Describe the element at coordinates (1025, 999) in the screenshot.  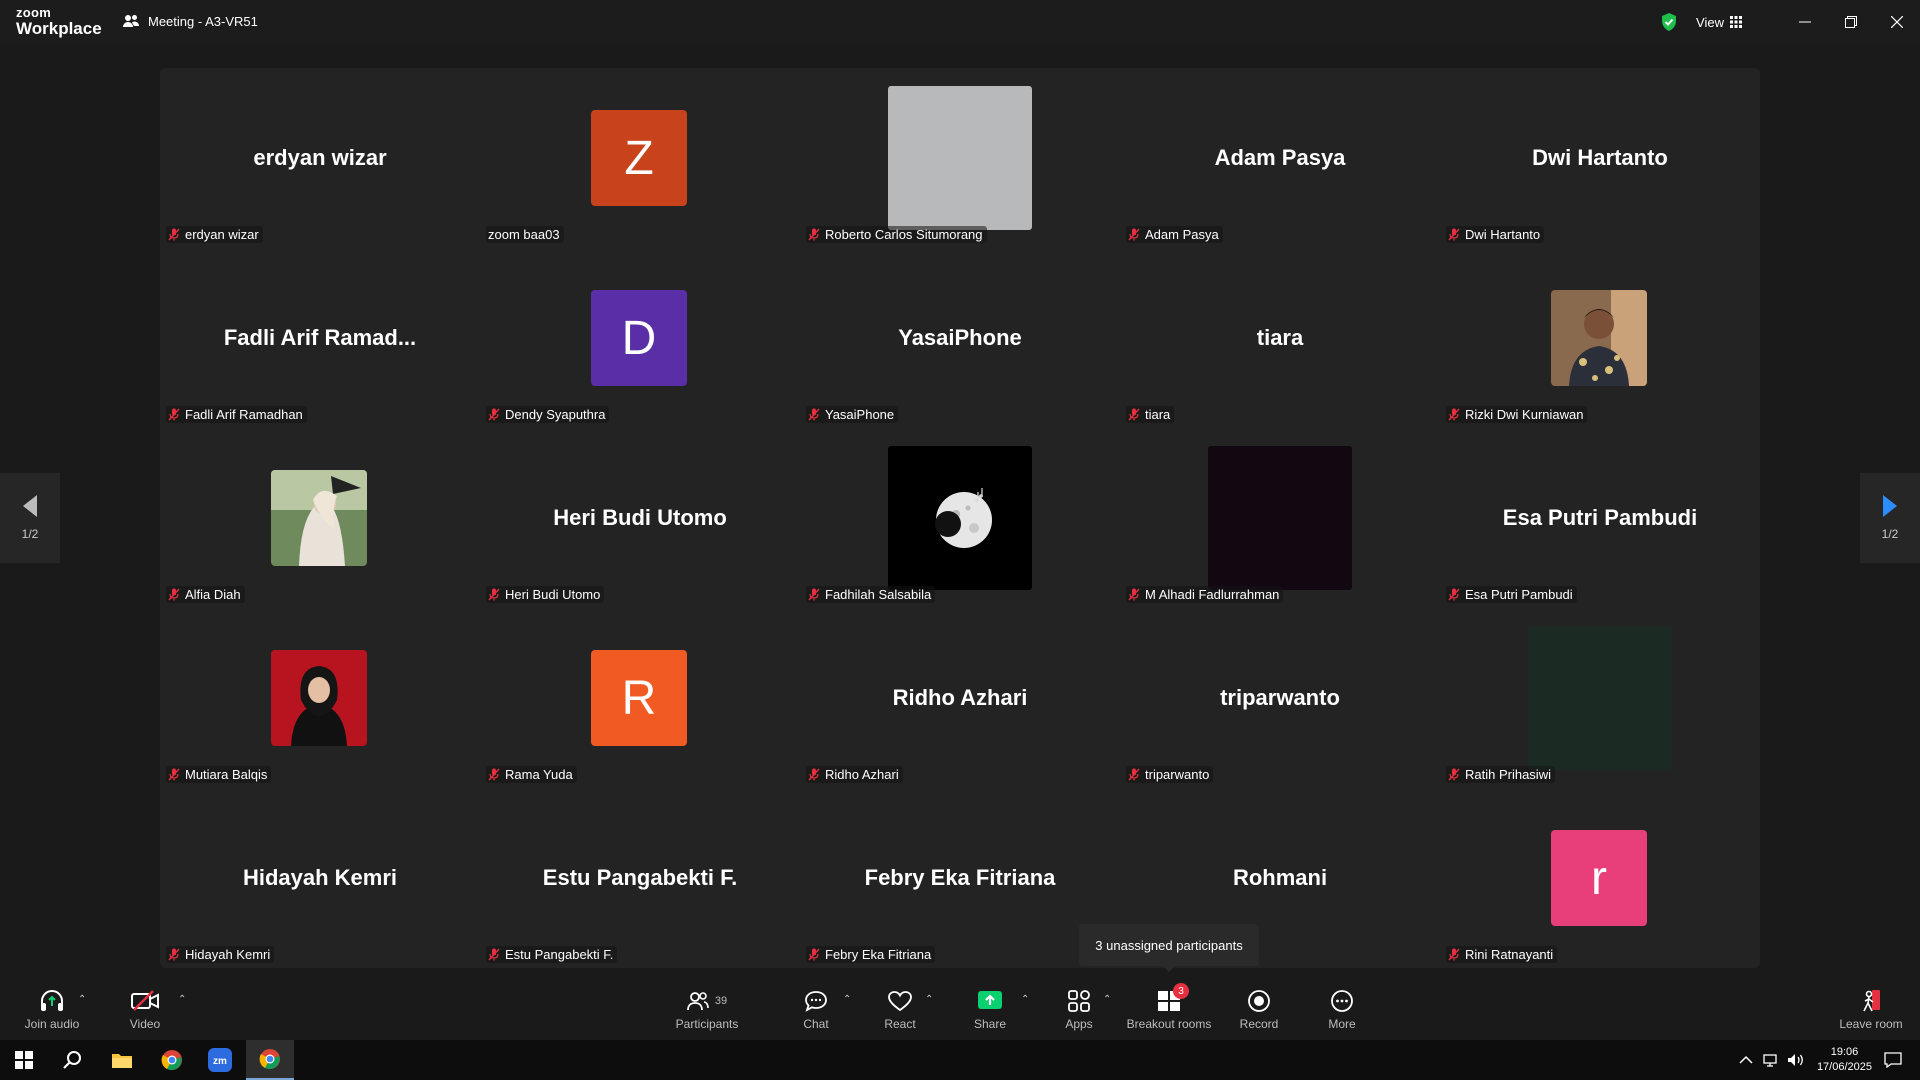
I see `share-options-caret-icon: ⌃` at that location.